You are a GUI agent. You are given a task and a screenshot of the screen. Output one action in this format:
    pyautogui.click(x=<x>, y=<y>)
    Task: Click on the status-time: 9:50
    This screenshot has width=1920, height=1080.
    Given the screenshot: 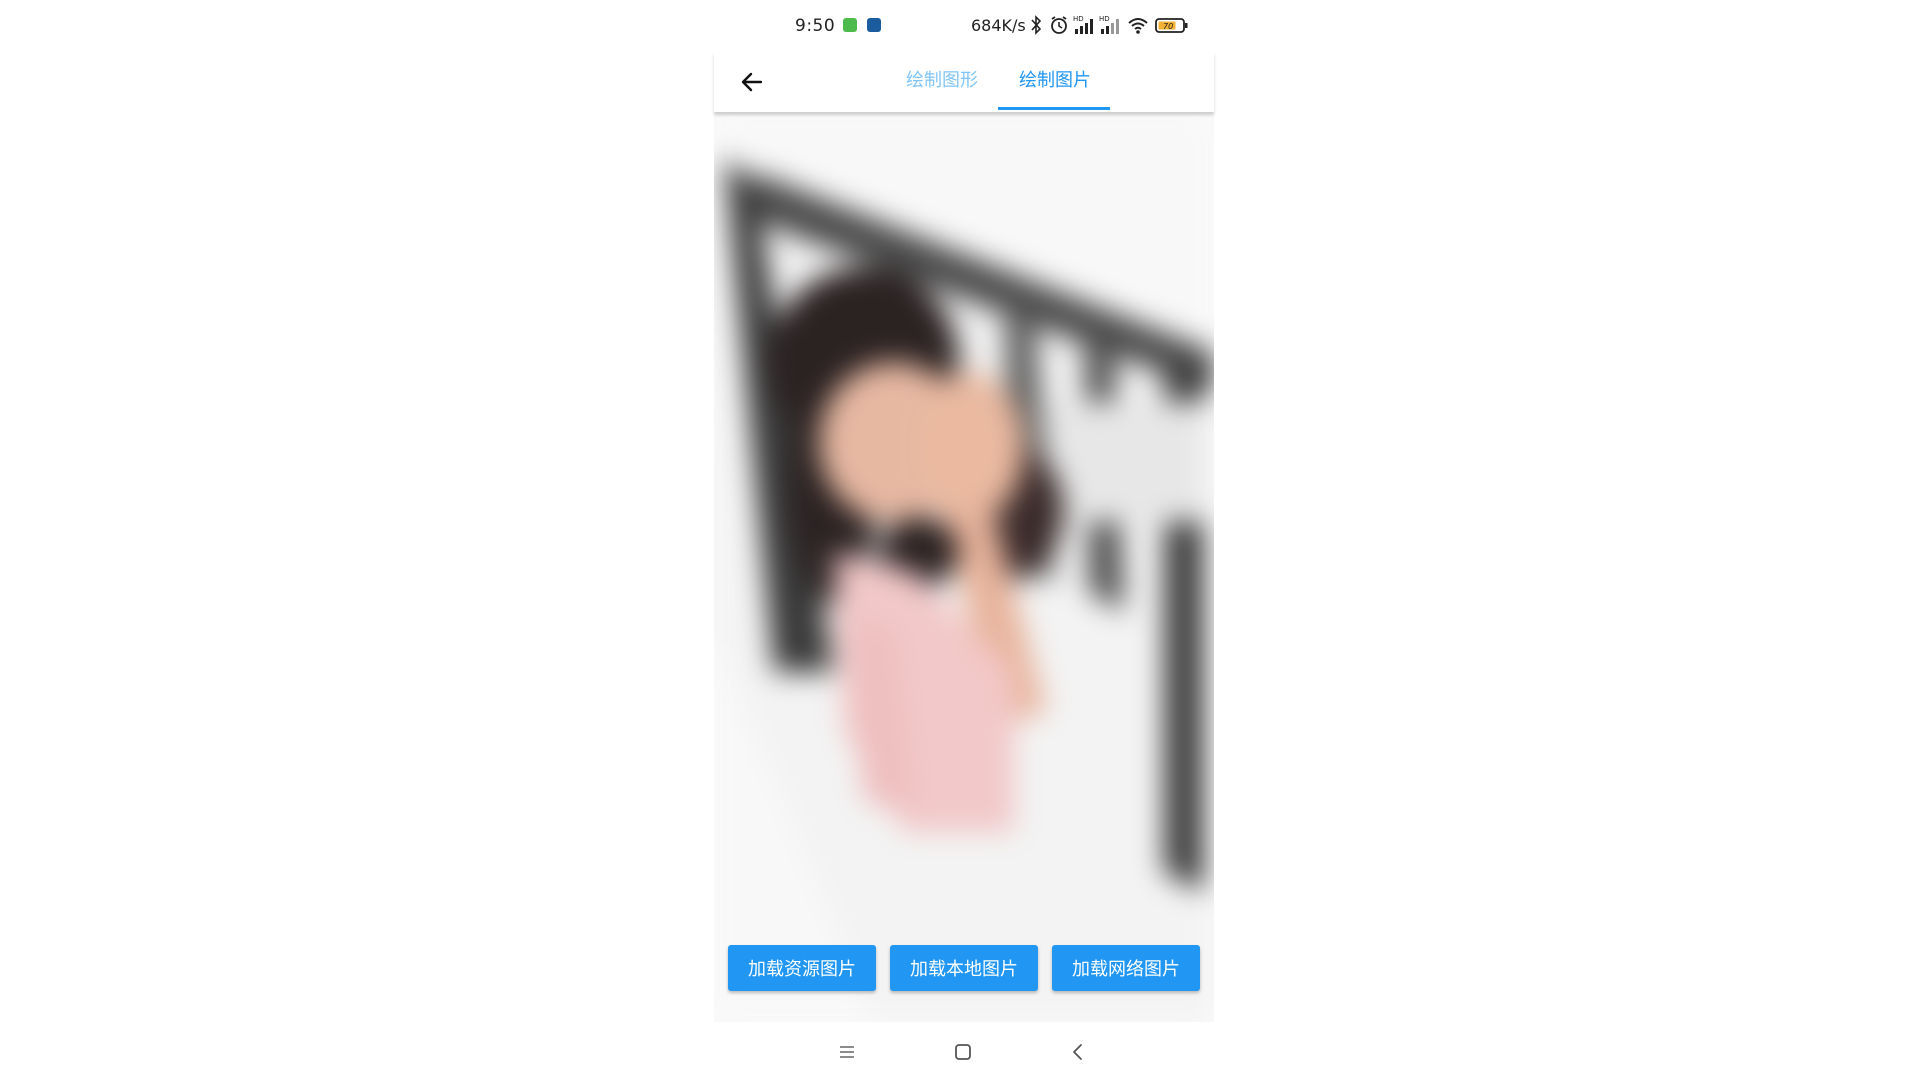 What is the action you would take?
    pyautogui.click(x=815, y=26)
    